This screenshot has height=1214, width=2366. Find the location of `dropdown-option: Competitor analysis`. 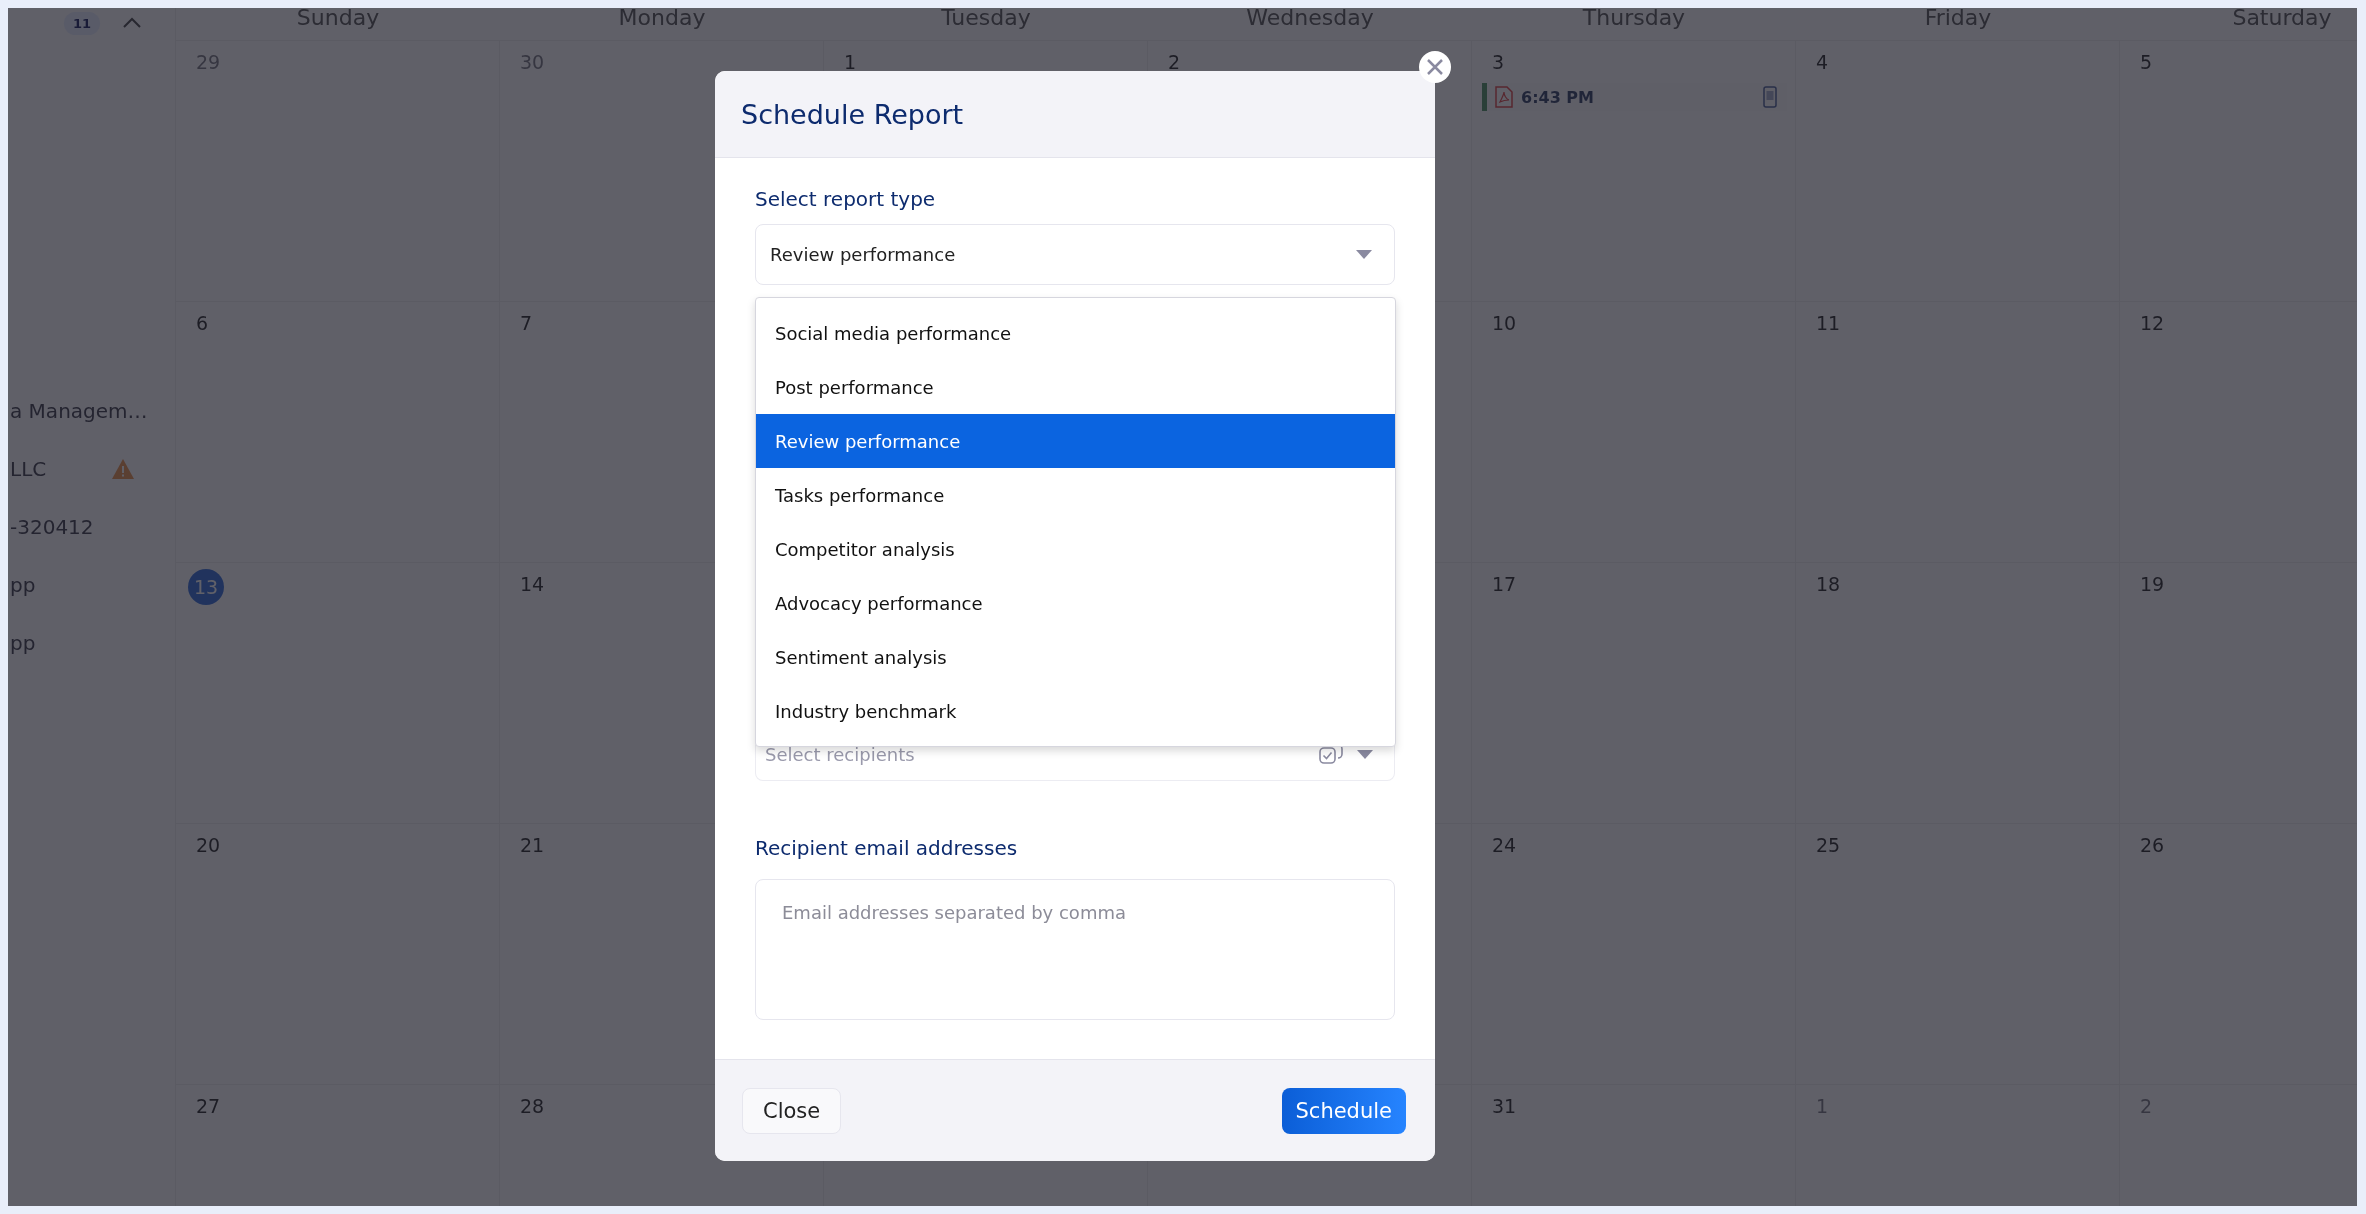

dropdown-option: Competitor analysis is located at coordinates (1075, 549).